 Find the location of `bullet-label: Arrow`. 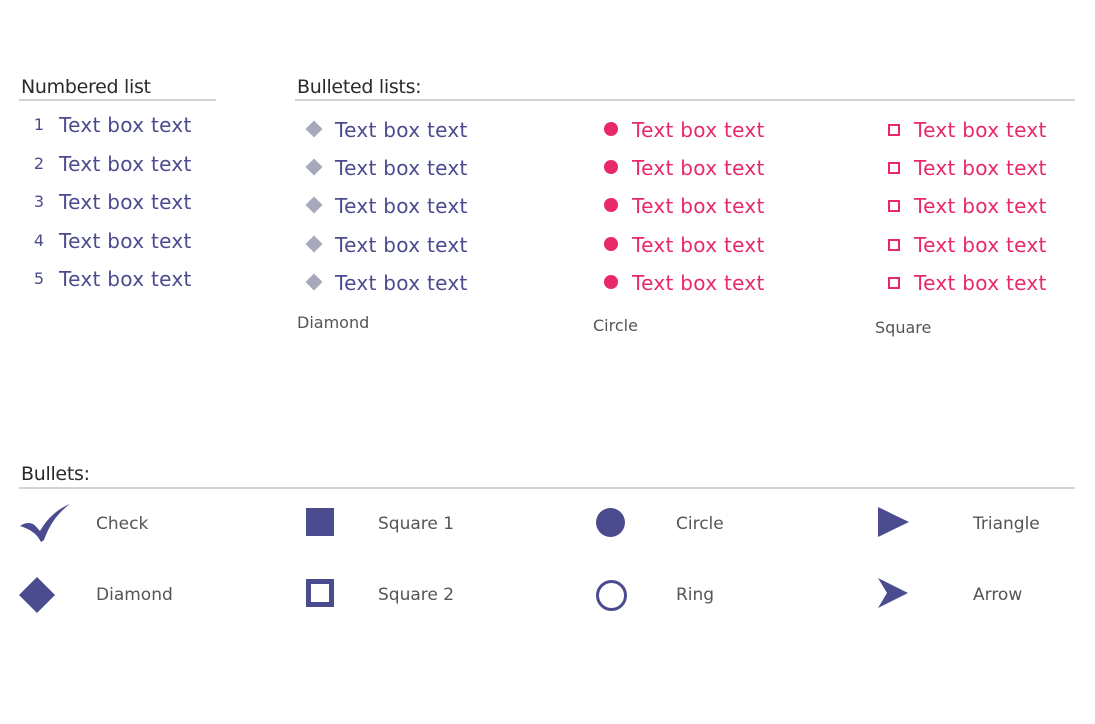

bullet-label: Arrow is located at coordinates (998, 595).